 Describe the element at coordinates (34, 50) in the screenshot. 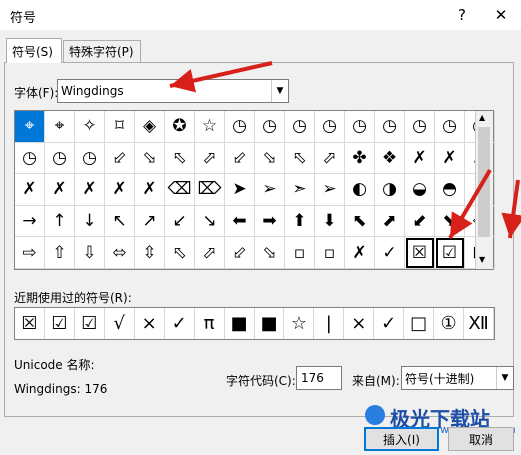

I see `tab-symbols: 符号(S)` at that location.